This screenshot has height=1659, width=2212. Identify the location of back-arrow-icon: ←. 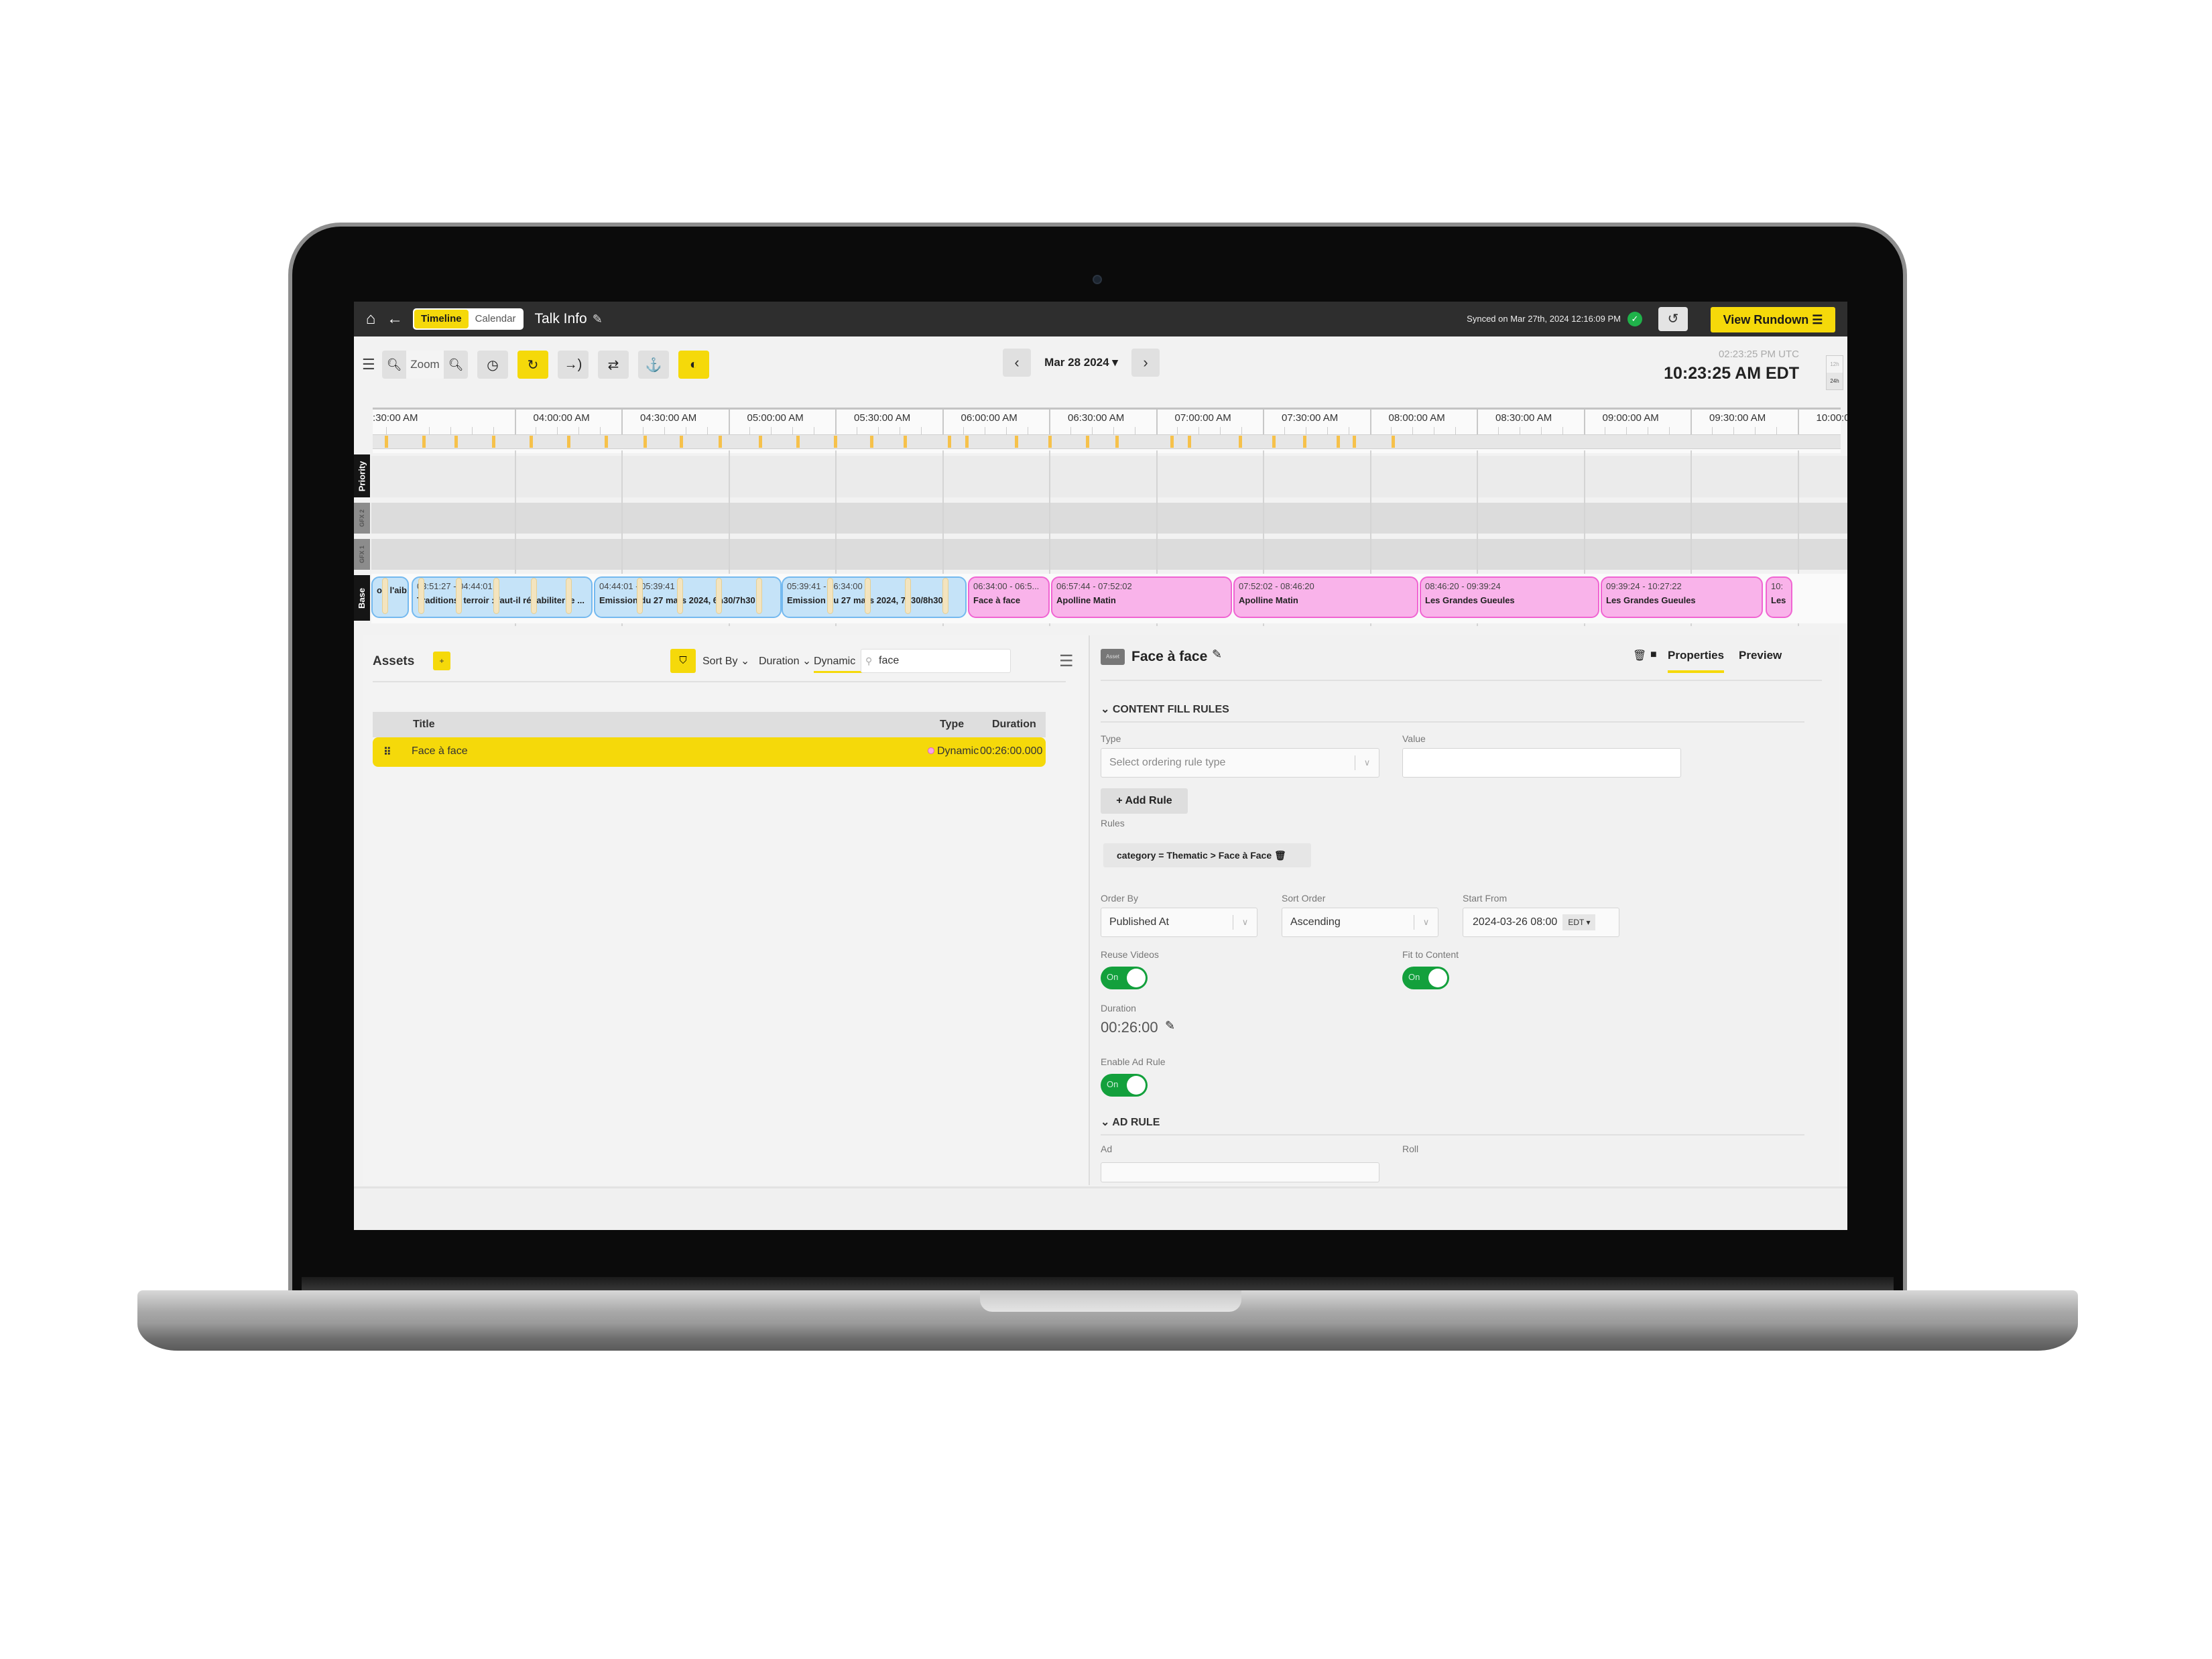
(395, 319).